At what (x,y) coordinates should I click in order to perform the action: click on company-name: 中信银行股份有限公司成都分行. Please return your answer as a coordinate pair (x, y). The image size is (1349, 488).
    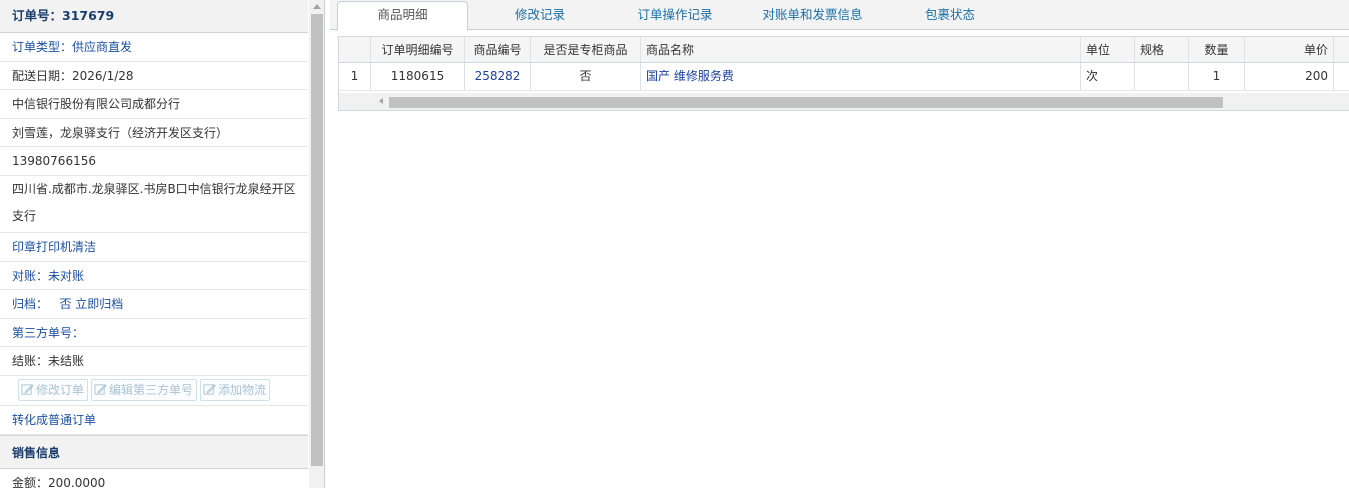
    Looking at the image, I should click on (154, 104).